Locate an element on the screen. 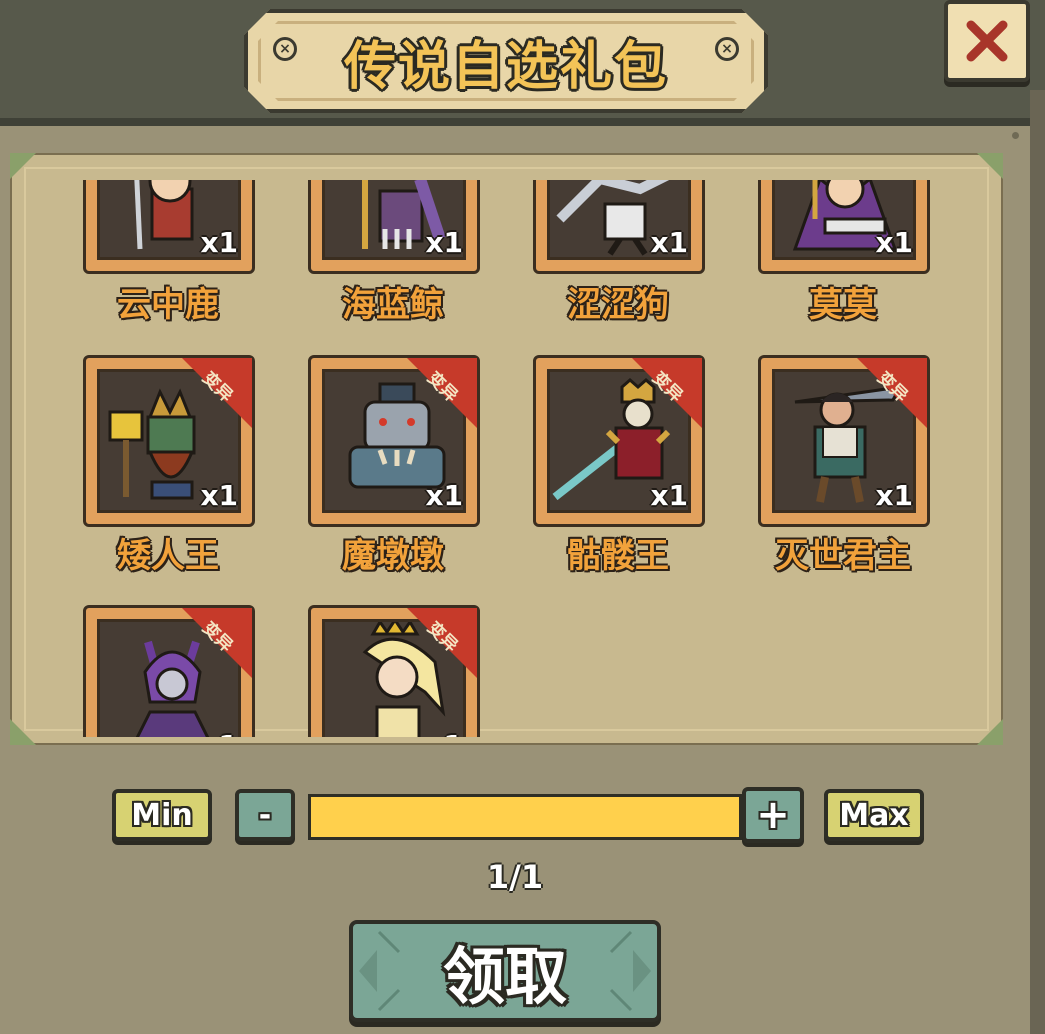 This screenshot has width=1045, height=1034. min-button: Min is located at coordinates (162, 815).